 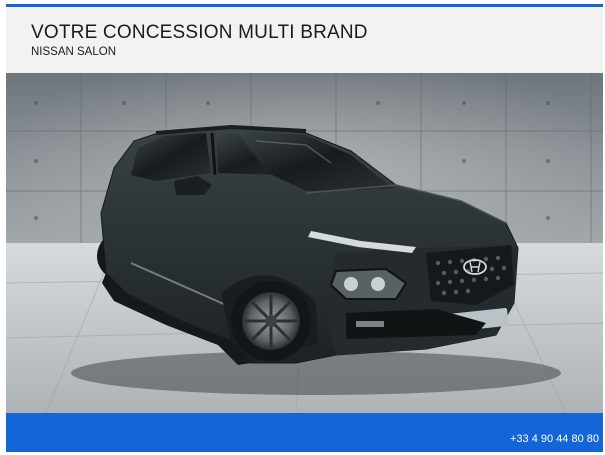 What do you see at coordinates (199, 32) in the screenshot?
I see `dealer-title: VOTRE CONCESSION MULTI BRAND` at bounding box center [199, 32].